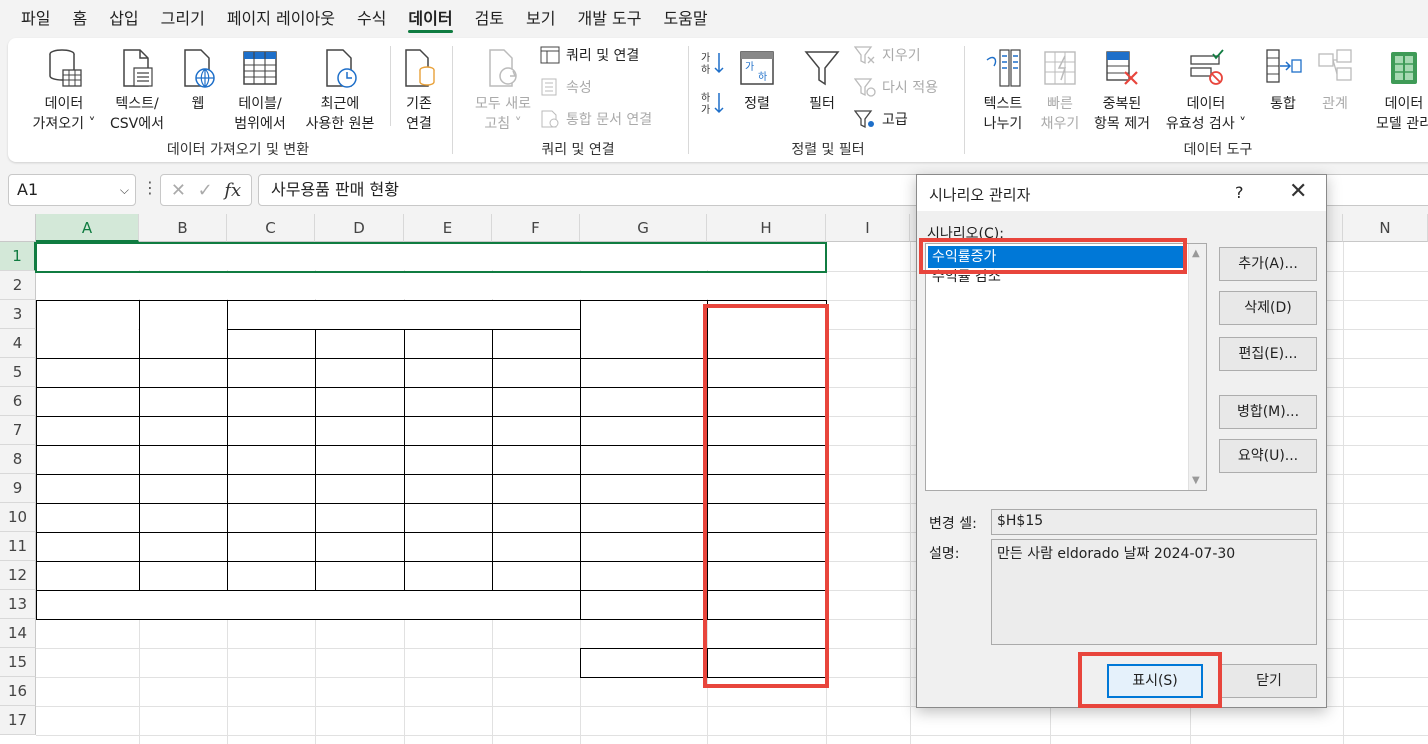  Describe the element at coordinates (1385, 228) in the screenshot. I see `column-header: N` at that location.